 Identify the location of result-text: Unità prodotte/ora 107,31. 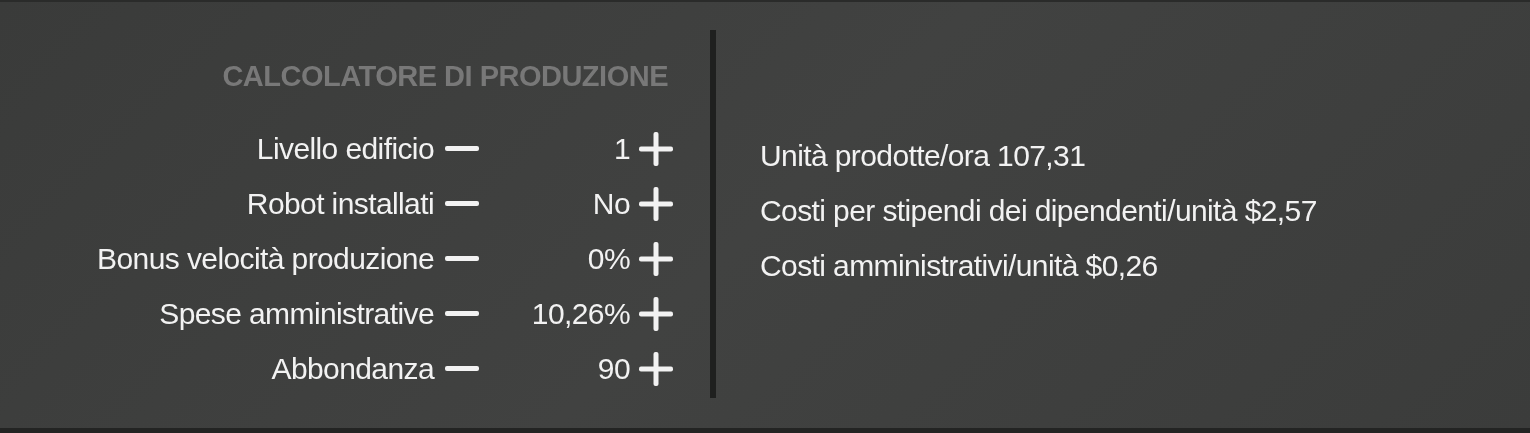
(923, 156).